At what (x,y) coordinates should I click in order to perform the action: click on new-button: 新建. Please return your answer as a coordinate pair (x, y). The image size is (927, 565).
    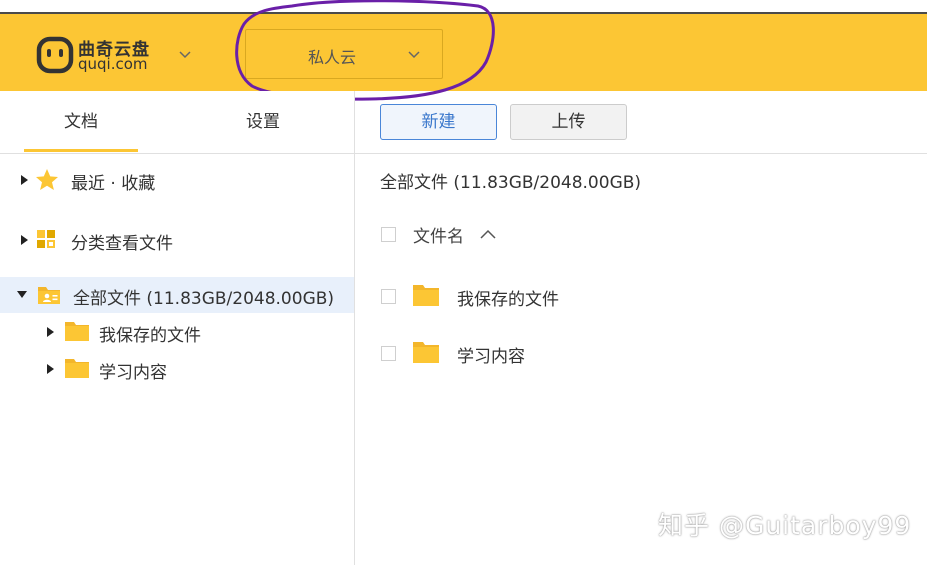
    Looking at the image, I should click on (438, 122).